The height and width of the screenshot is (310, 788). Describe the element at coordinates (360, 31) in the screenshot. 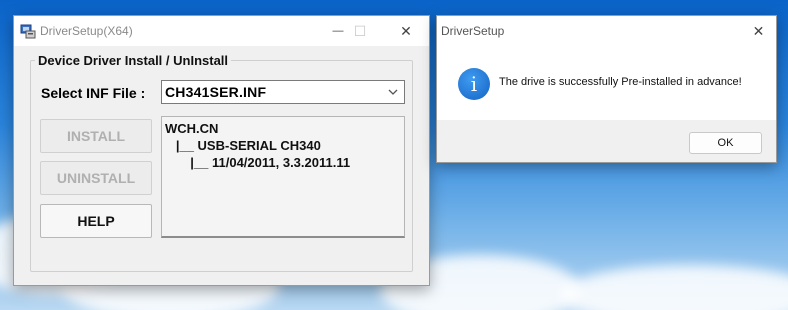

I see `maximize-button: ☐` at that location.